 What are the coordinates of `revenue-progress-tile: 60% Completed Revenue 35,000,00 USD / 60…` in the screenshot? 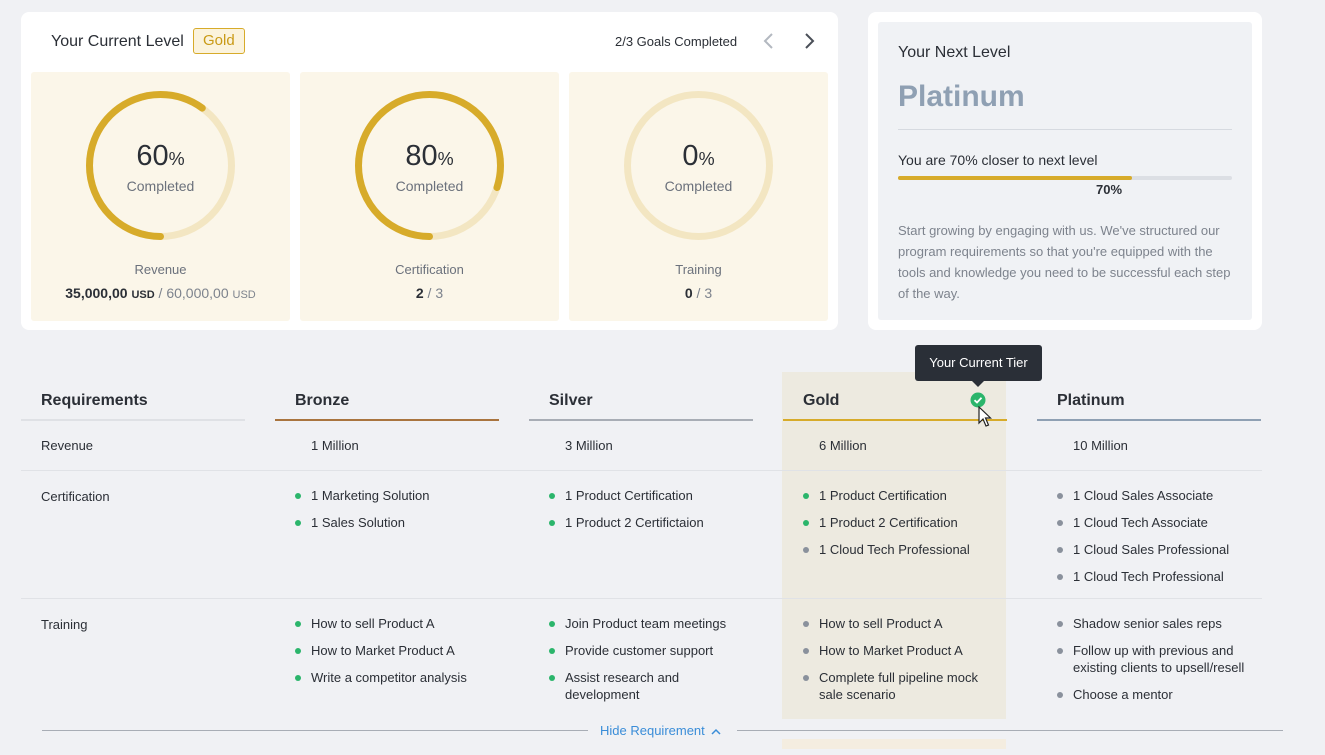 It's located at (160, 196).